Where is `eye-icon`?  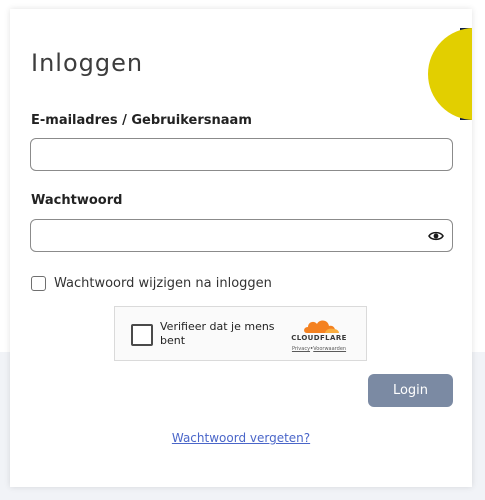 eye-icon is located at coordinates (436, 236).